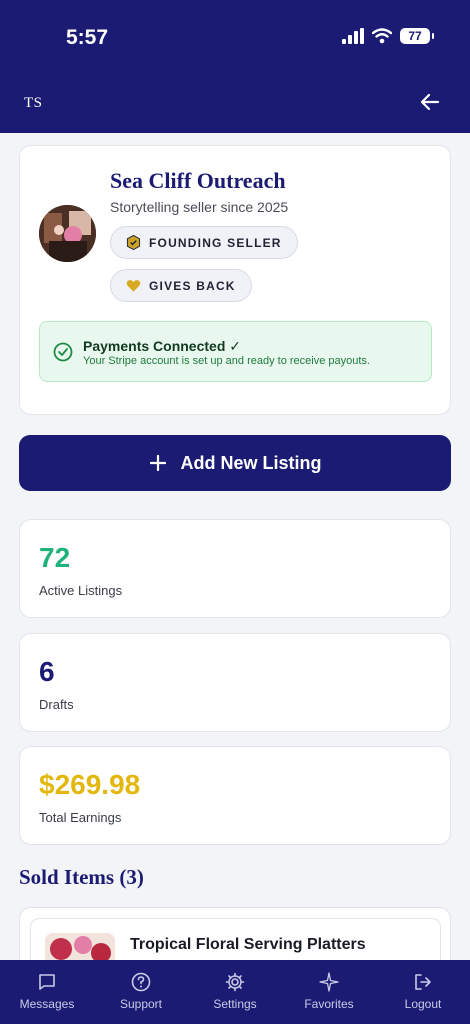 This screenshot has width=470, height=1024. I want to click on app-logo: TS, so click(33, 103).